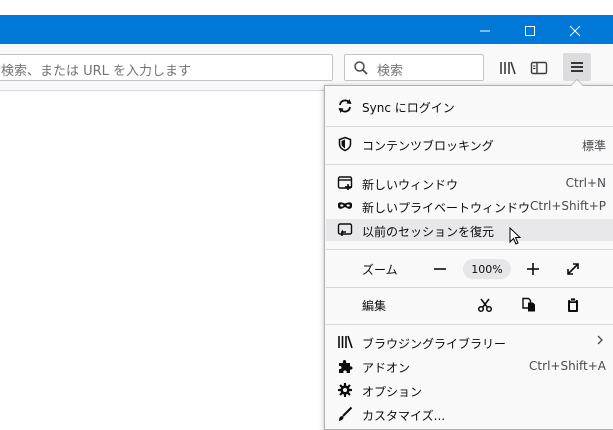 This screenshot has width=613, height=430. What do you see at coordinates (469, 106) in the screenshot?
I see `menu-item-sync: Sync にログイン` at bounding box center [469, 106].